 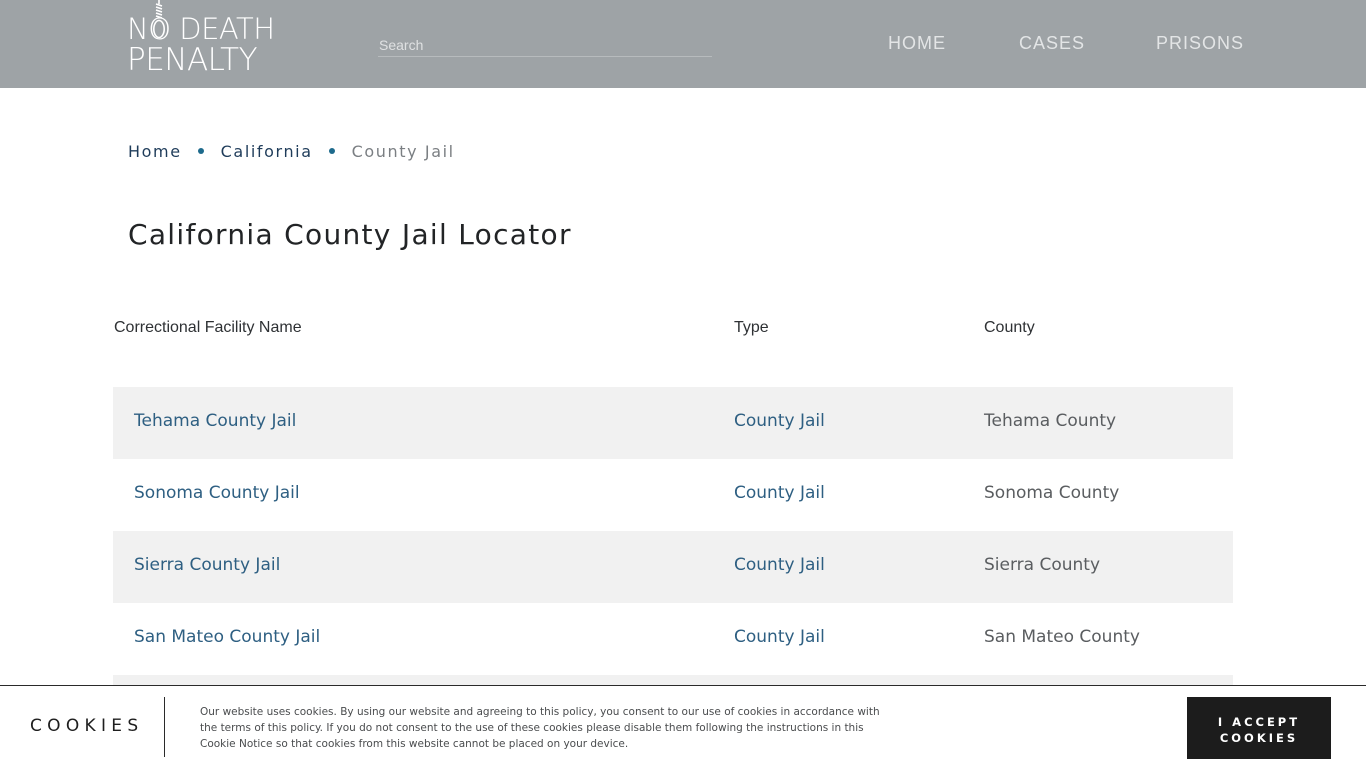 What do you see at coordinates (1050, 421) in the screenshot?
I see `facility-county: Tehama County` at bounding box center [1050, 421].